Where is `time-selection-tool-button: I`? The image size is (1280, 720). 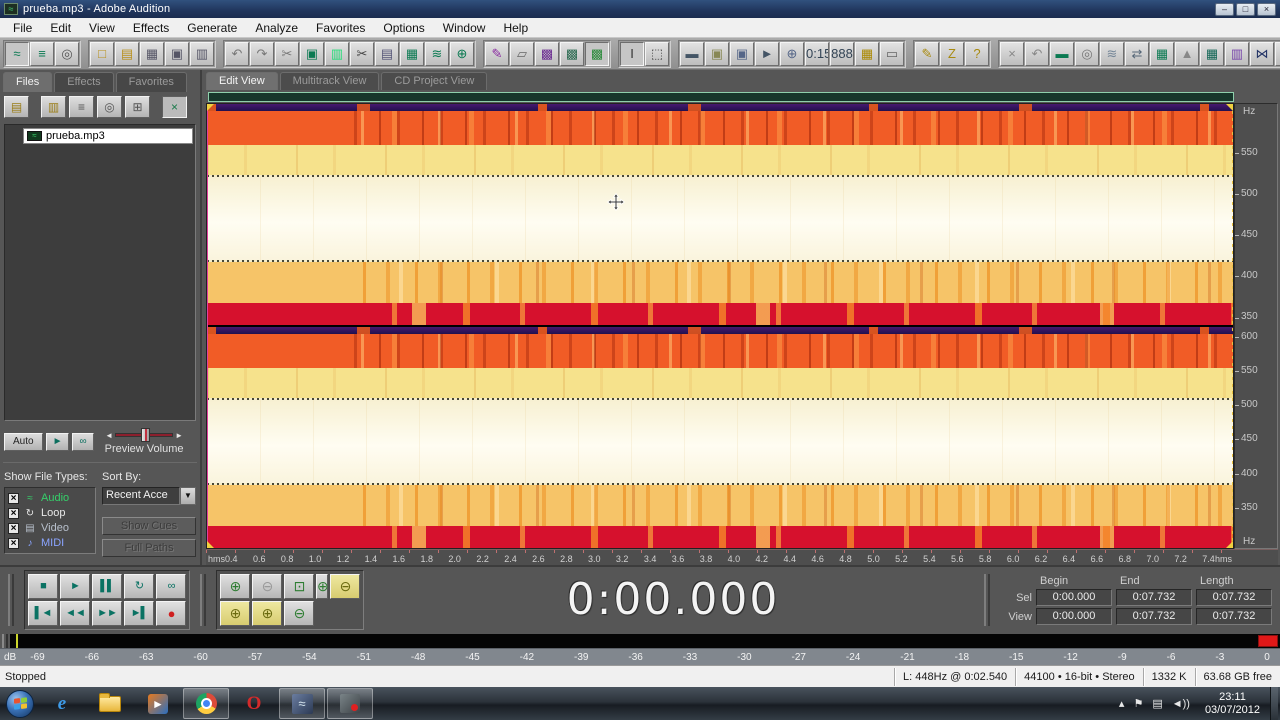
time-selection-tool-button: I is located at coordinates (632, 53).